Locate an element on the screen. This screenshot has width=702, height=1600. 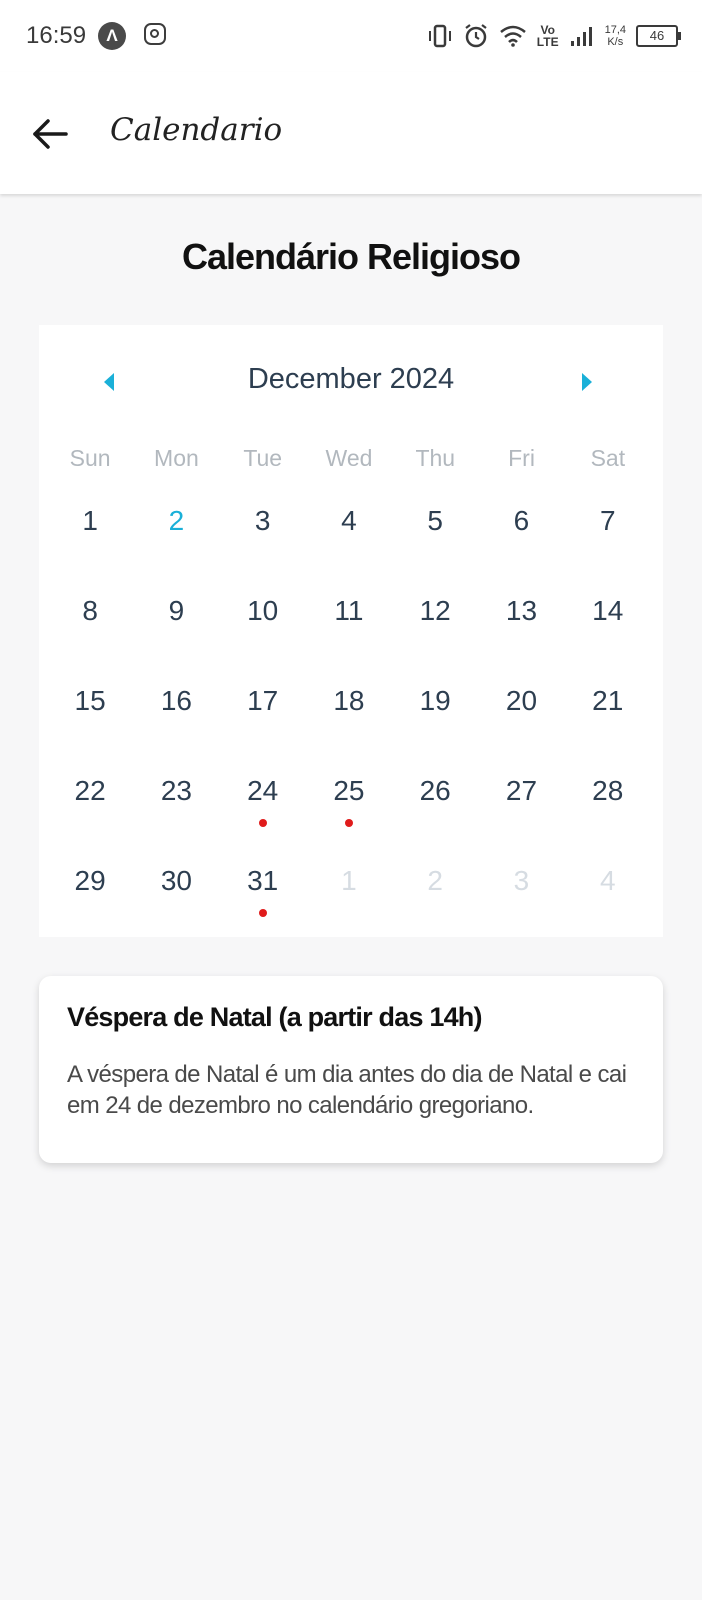
day-cell: 8 is located at coordinates (90, 620).